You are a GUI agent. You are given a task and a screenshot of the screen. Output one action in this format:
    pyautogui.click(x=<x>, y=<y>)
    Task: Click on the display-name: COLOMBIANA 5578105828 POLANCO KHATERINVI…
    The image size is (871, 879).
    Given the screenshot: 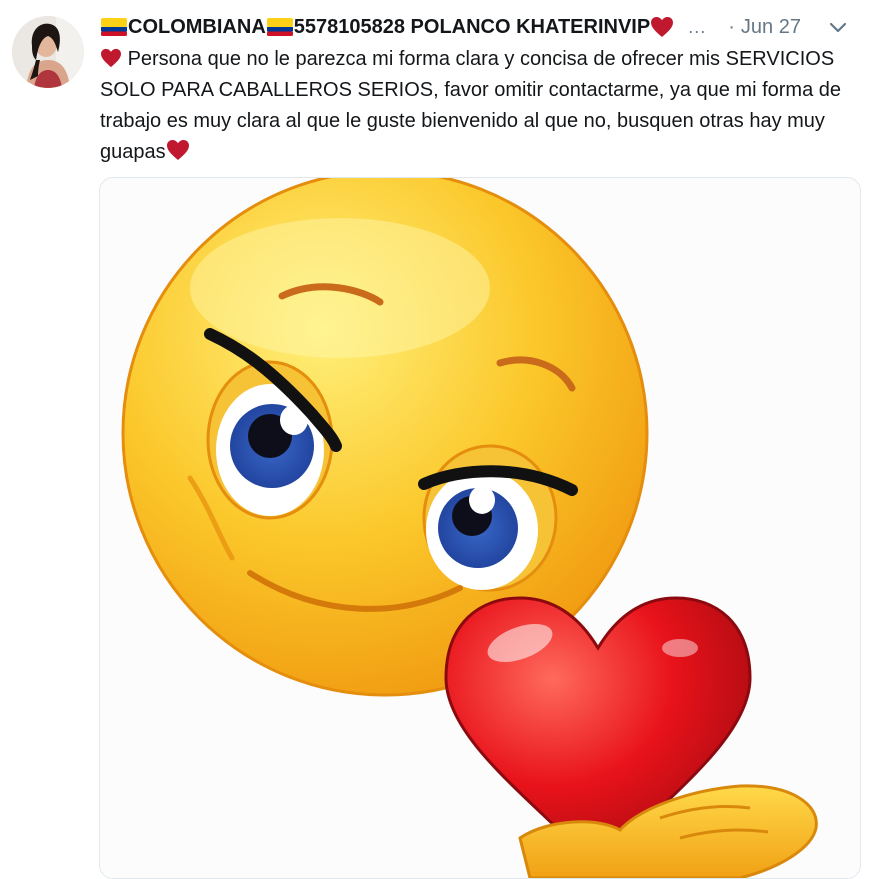 What is the action you would take?
    pyautogui.click(x=387, y=27)
    